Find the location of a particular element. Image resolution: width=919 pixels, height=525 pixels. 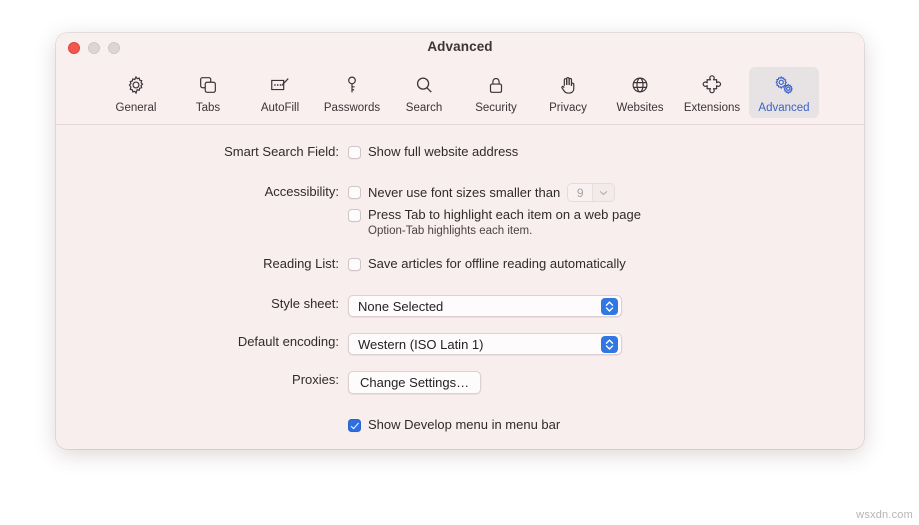

toolbar-item-tabs: Tabs is located at coordinates (208, 92).